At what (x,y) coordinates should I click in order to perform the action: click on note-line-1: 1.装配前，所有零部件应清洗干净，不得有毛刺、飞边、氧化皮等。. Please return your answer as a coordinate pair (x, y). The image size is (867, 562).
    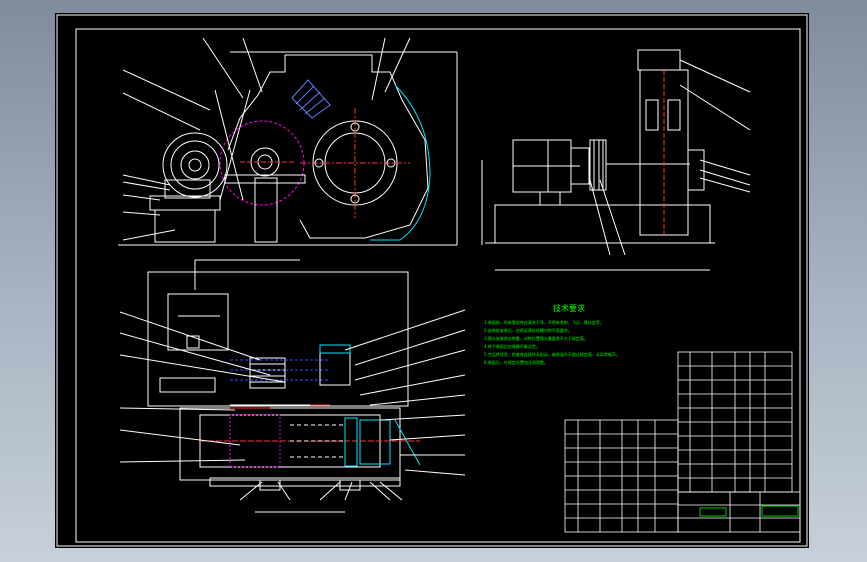
    Looking at the image, I should click on (544, 322).